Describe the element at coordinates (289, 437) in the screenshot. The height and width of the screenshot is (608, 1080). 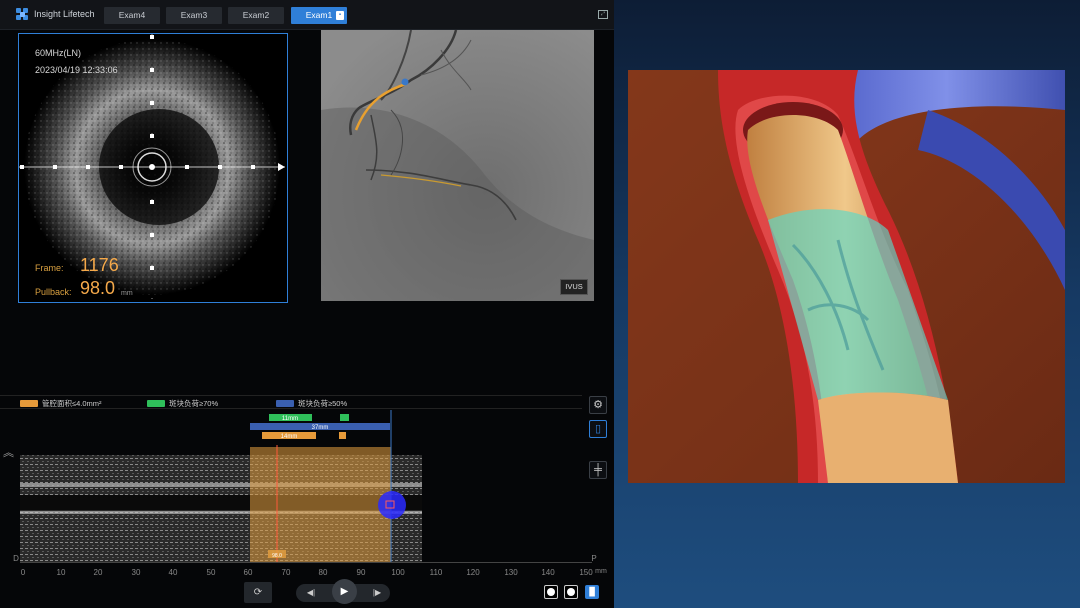
I see `segment-orange-label: 14mm` at that location.